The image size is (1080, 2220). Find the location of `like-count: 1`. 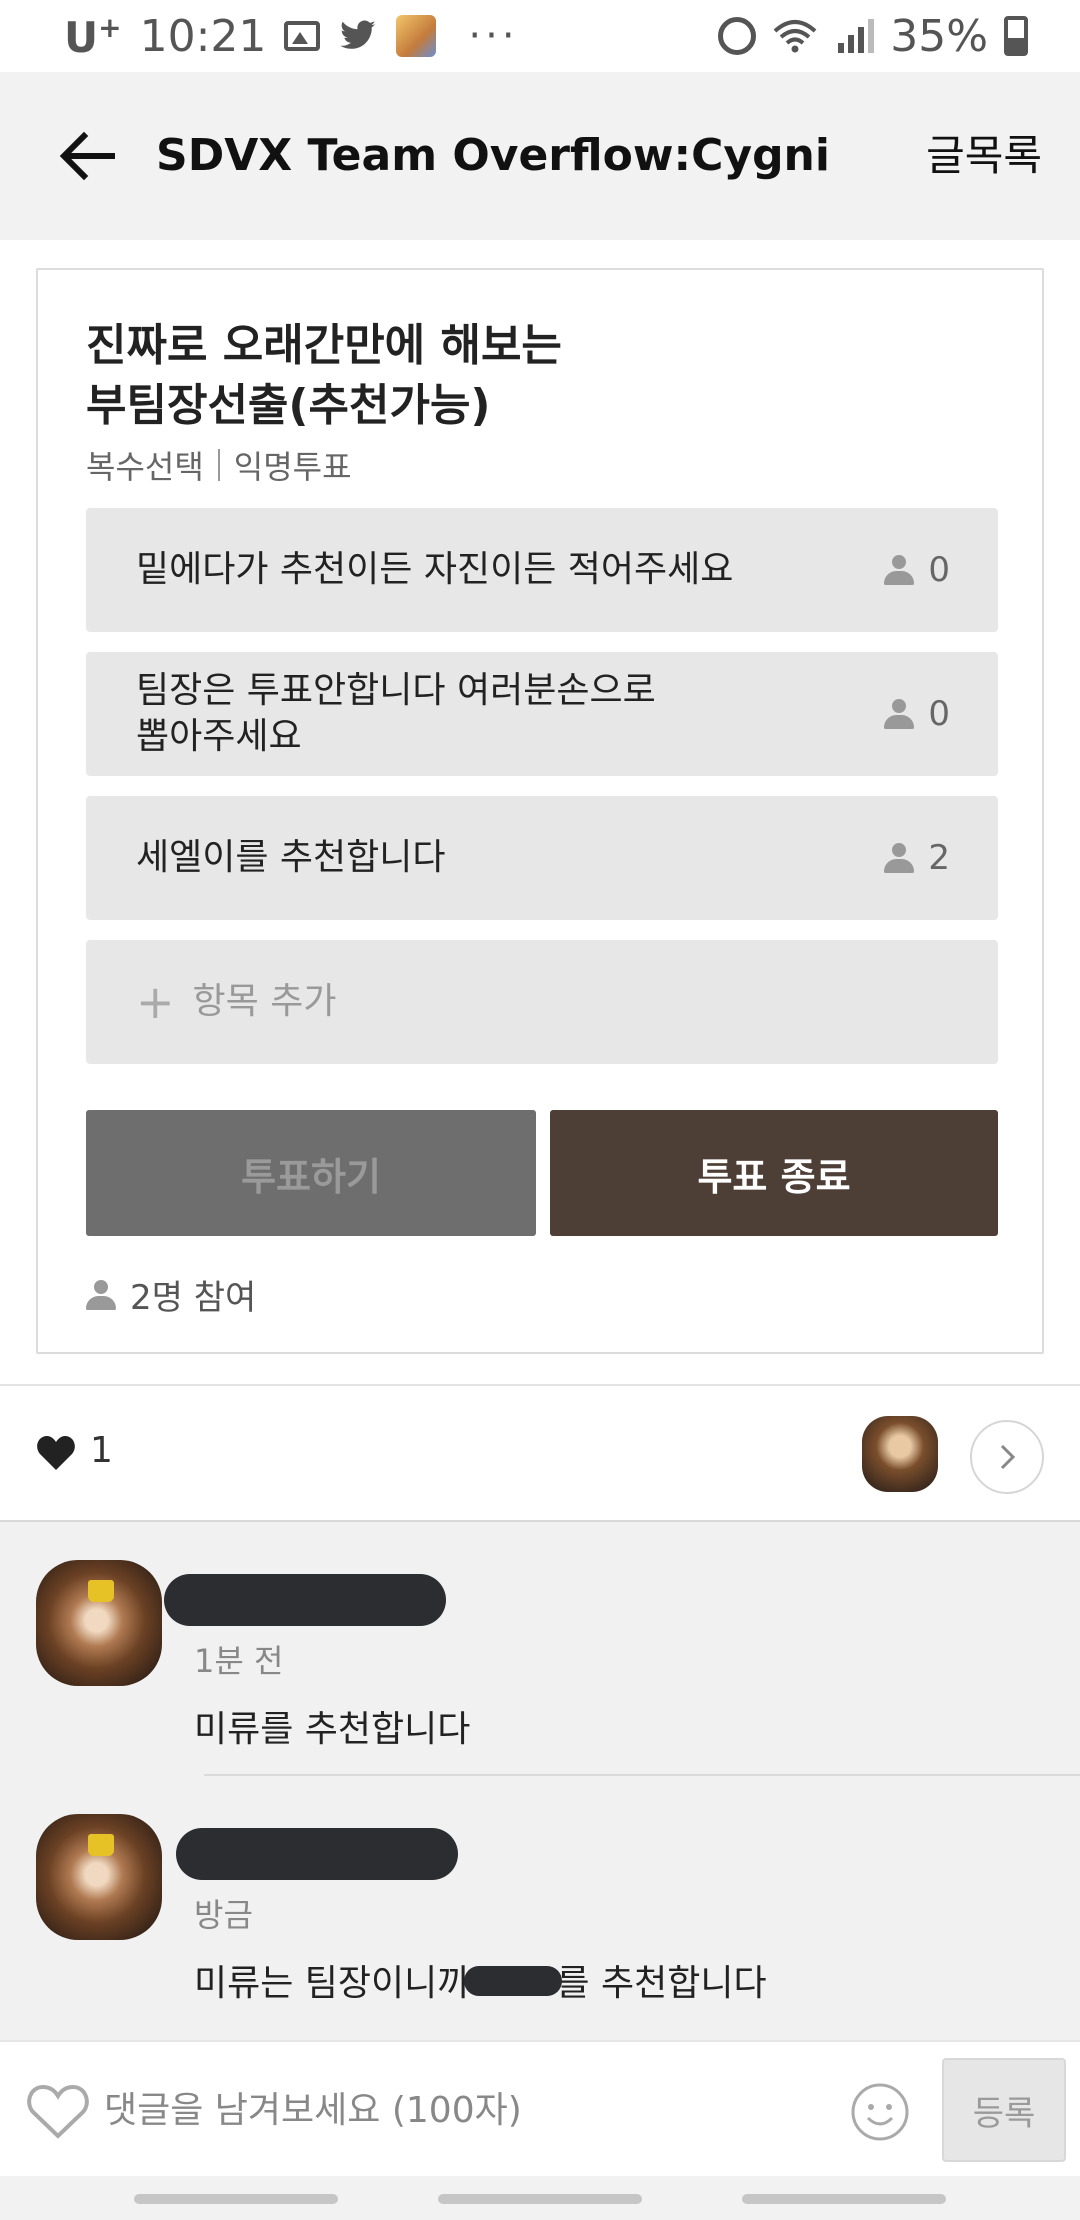

like-count: 1 is located at coordinates (101, 1450).